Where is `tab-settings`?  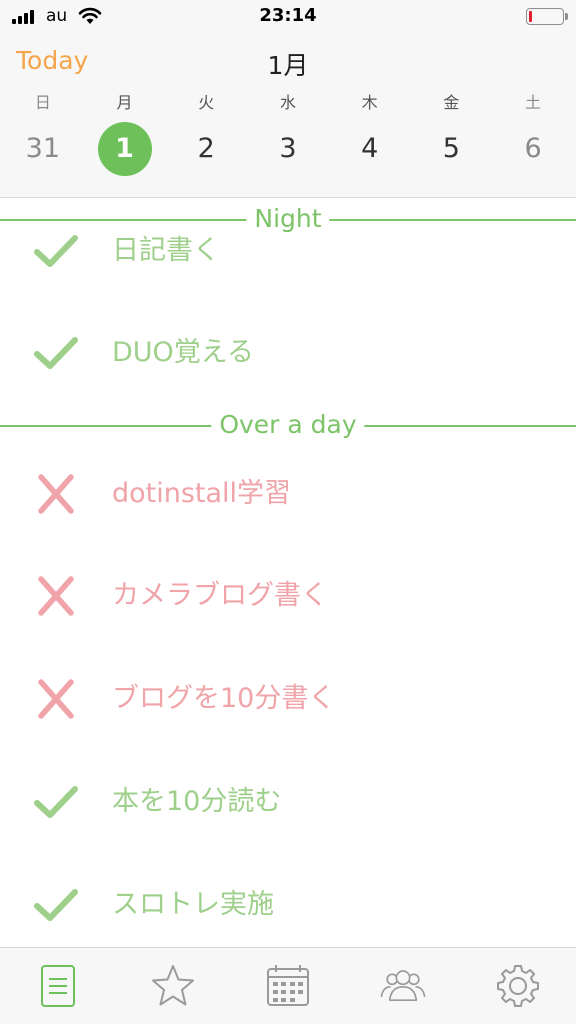
tab-settings is located at coordinates (518, 986).